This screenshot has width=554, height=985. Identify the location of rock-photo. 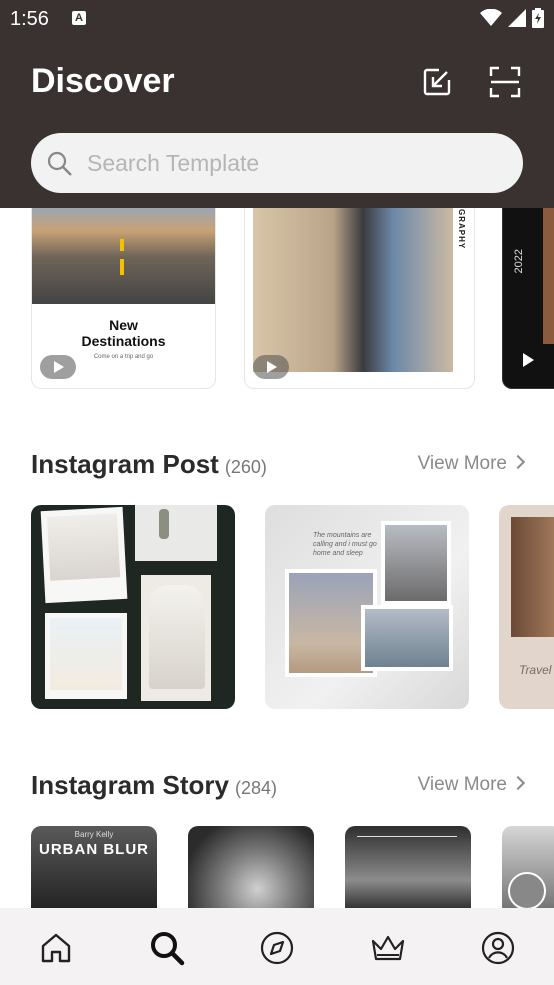
(176, 638).